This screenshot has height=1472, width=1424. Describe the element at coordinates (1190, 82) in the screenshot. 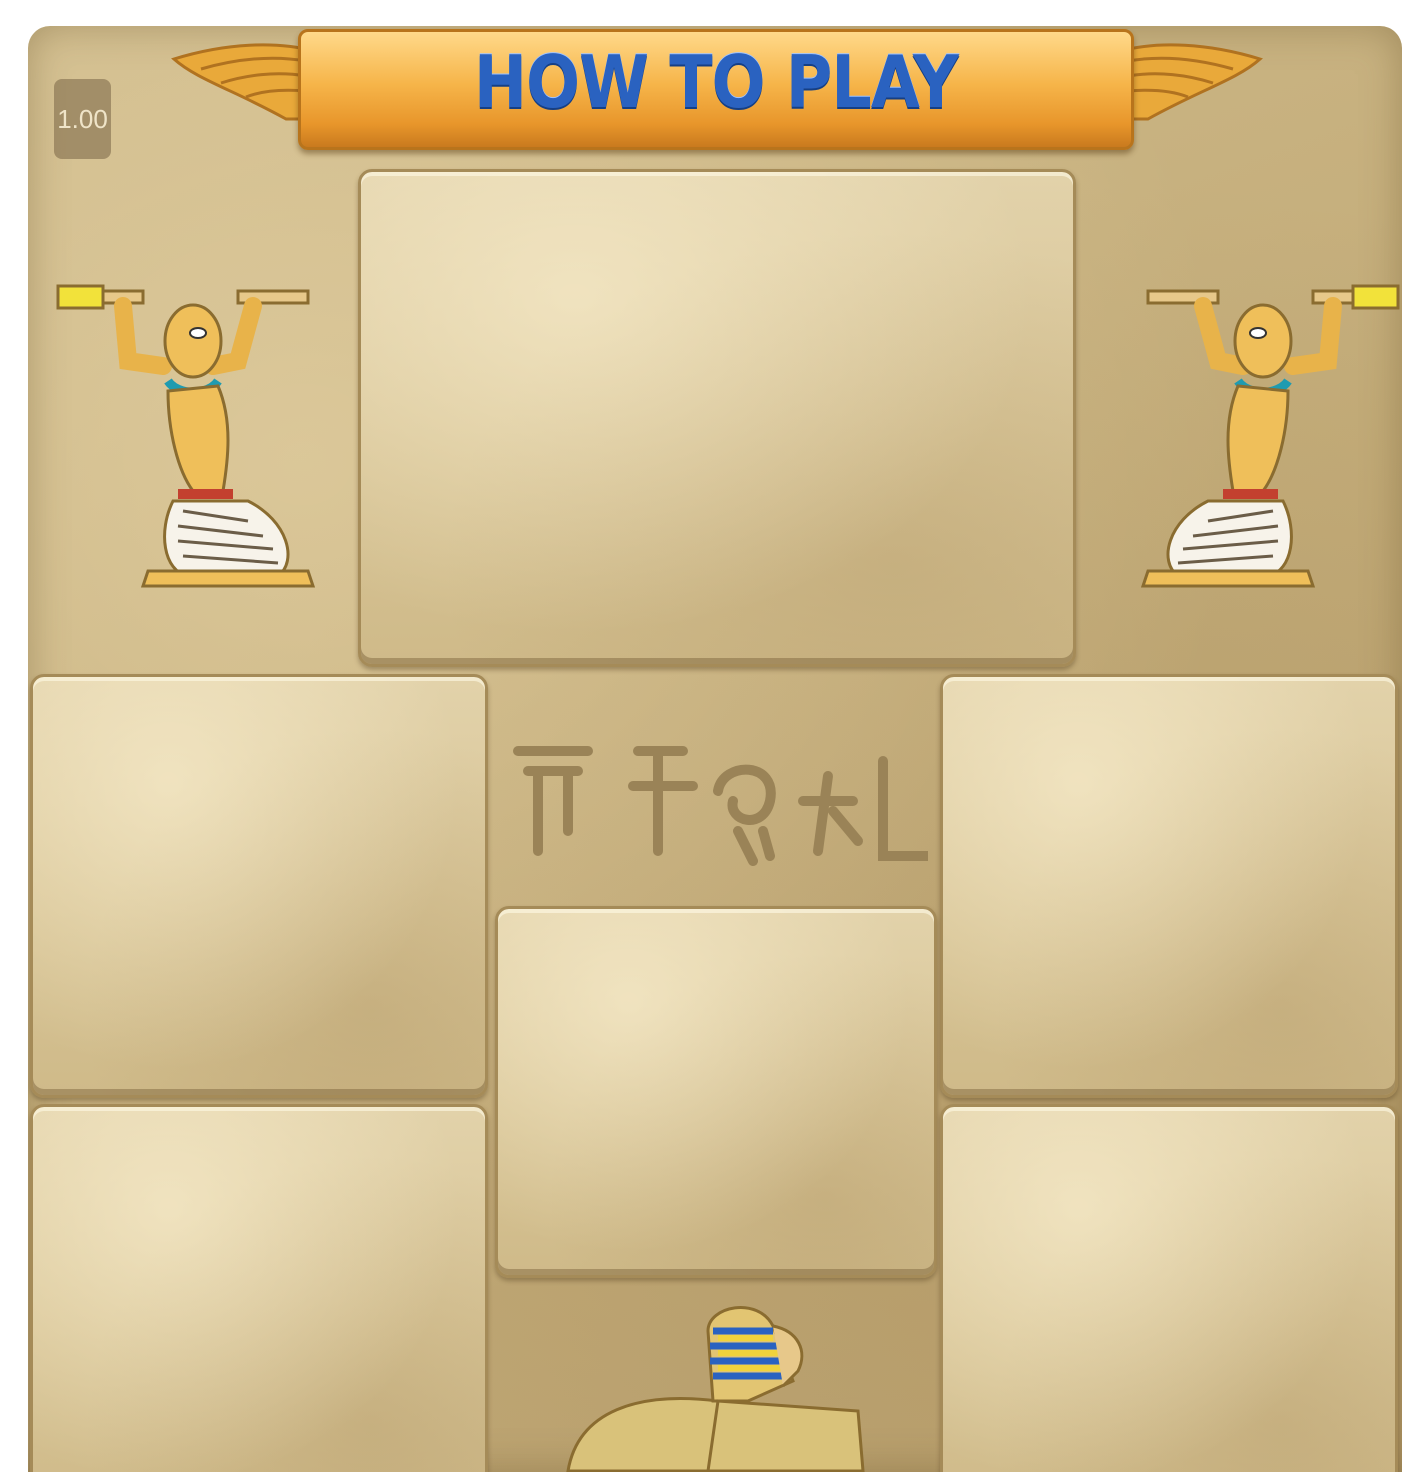

I see `right-wing-icon` at that location.